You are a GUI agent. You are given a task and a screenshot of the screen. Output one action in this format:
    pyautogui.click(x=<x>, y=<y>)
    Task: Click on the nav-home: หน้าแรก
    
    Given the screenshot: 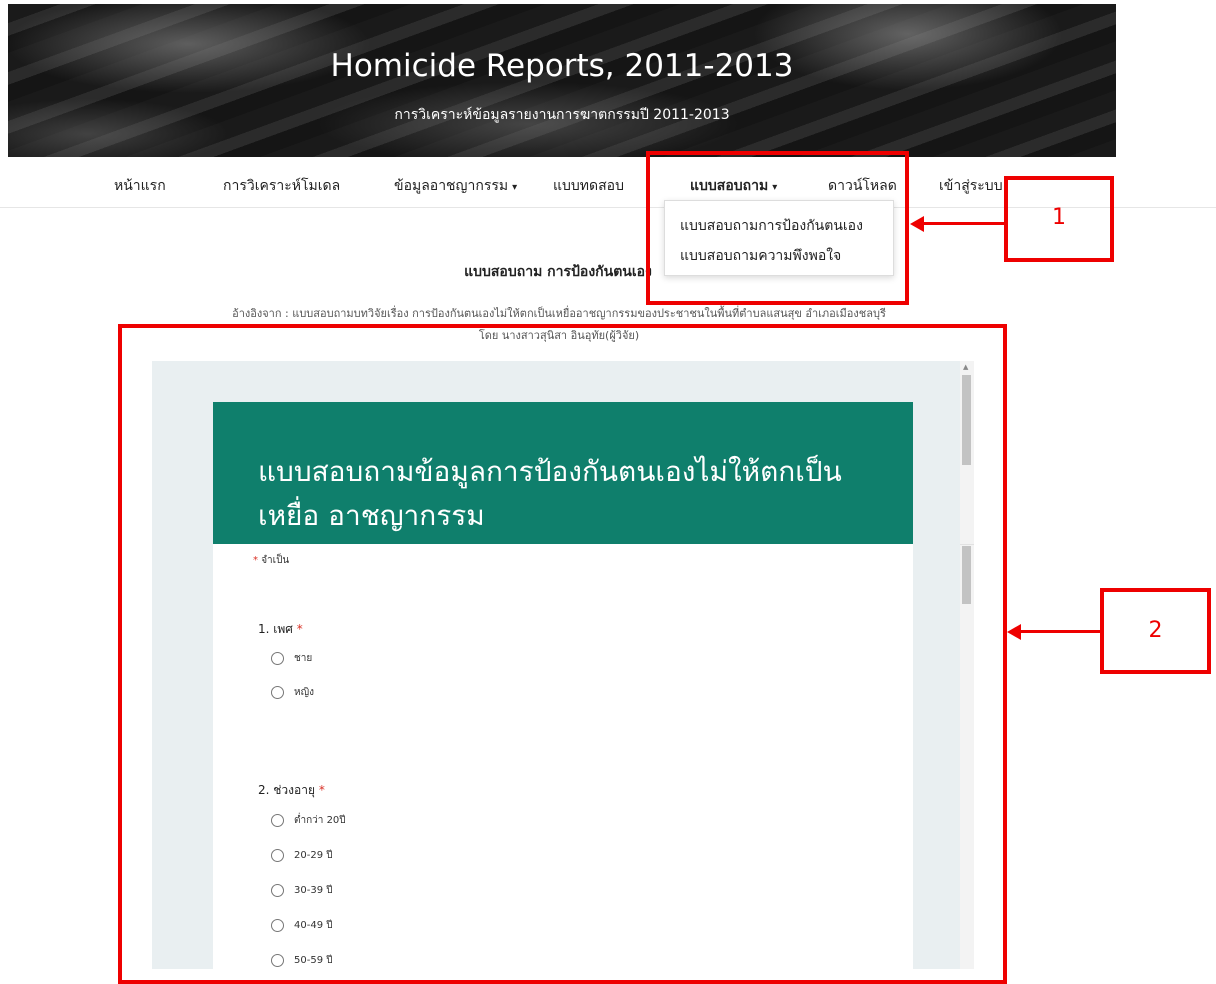 What is the action you would take?
    pyautogui.click(x=140, y=186)
    